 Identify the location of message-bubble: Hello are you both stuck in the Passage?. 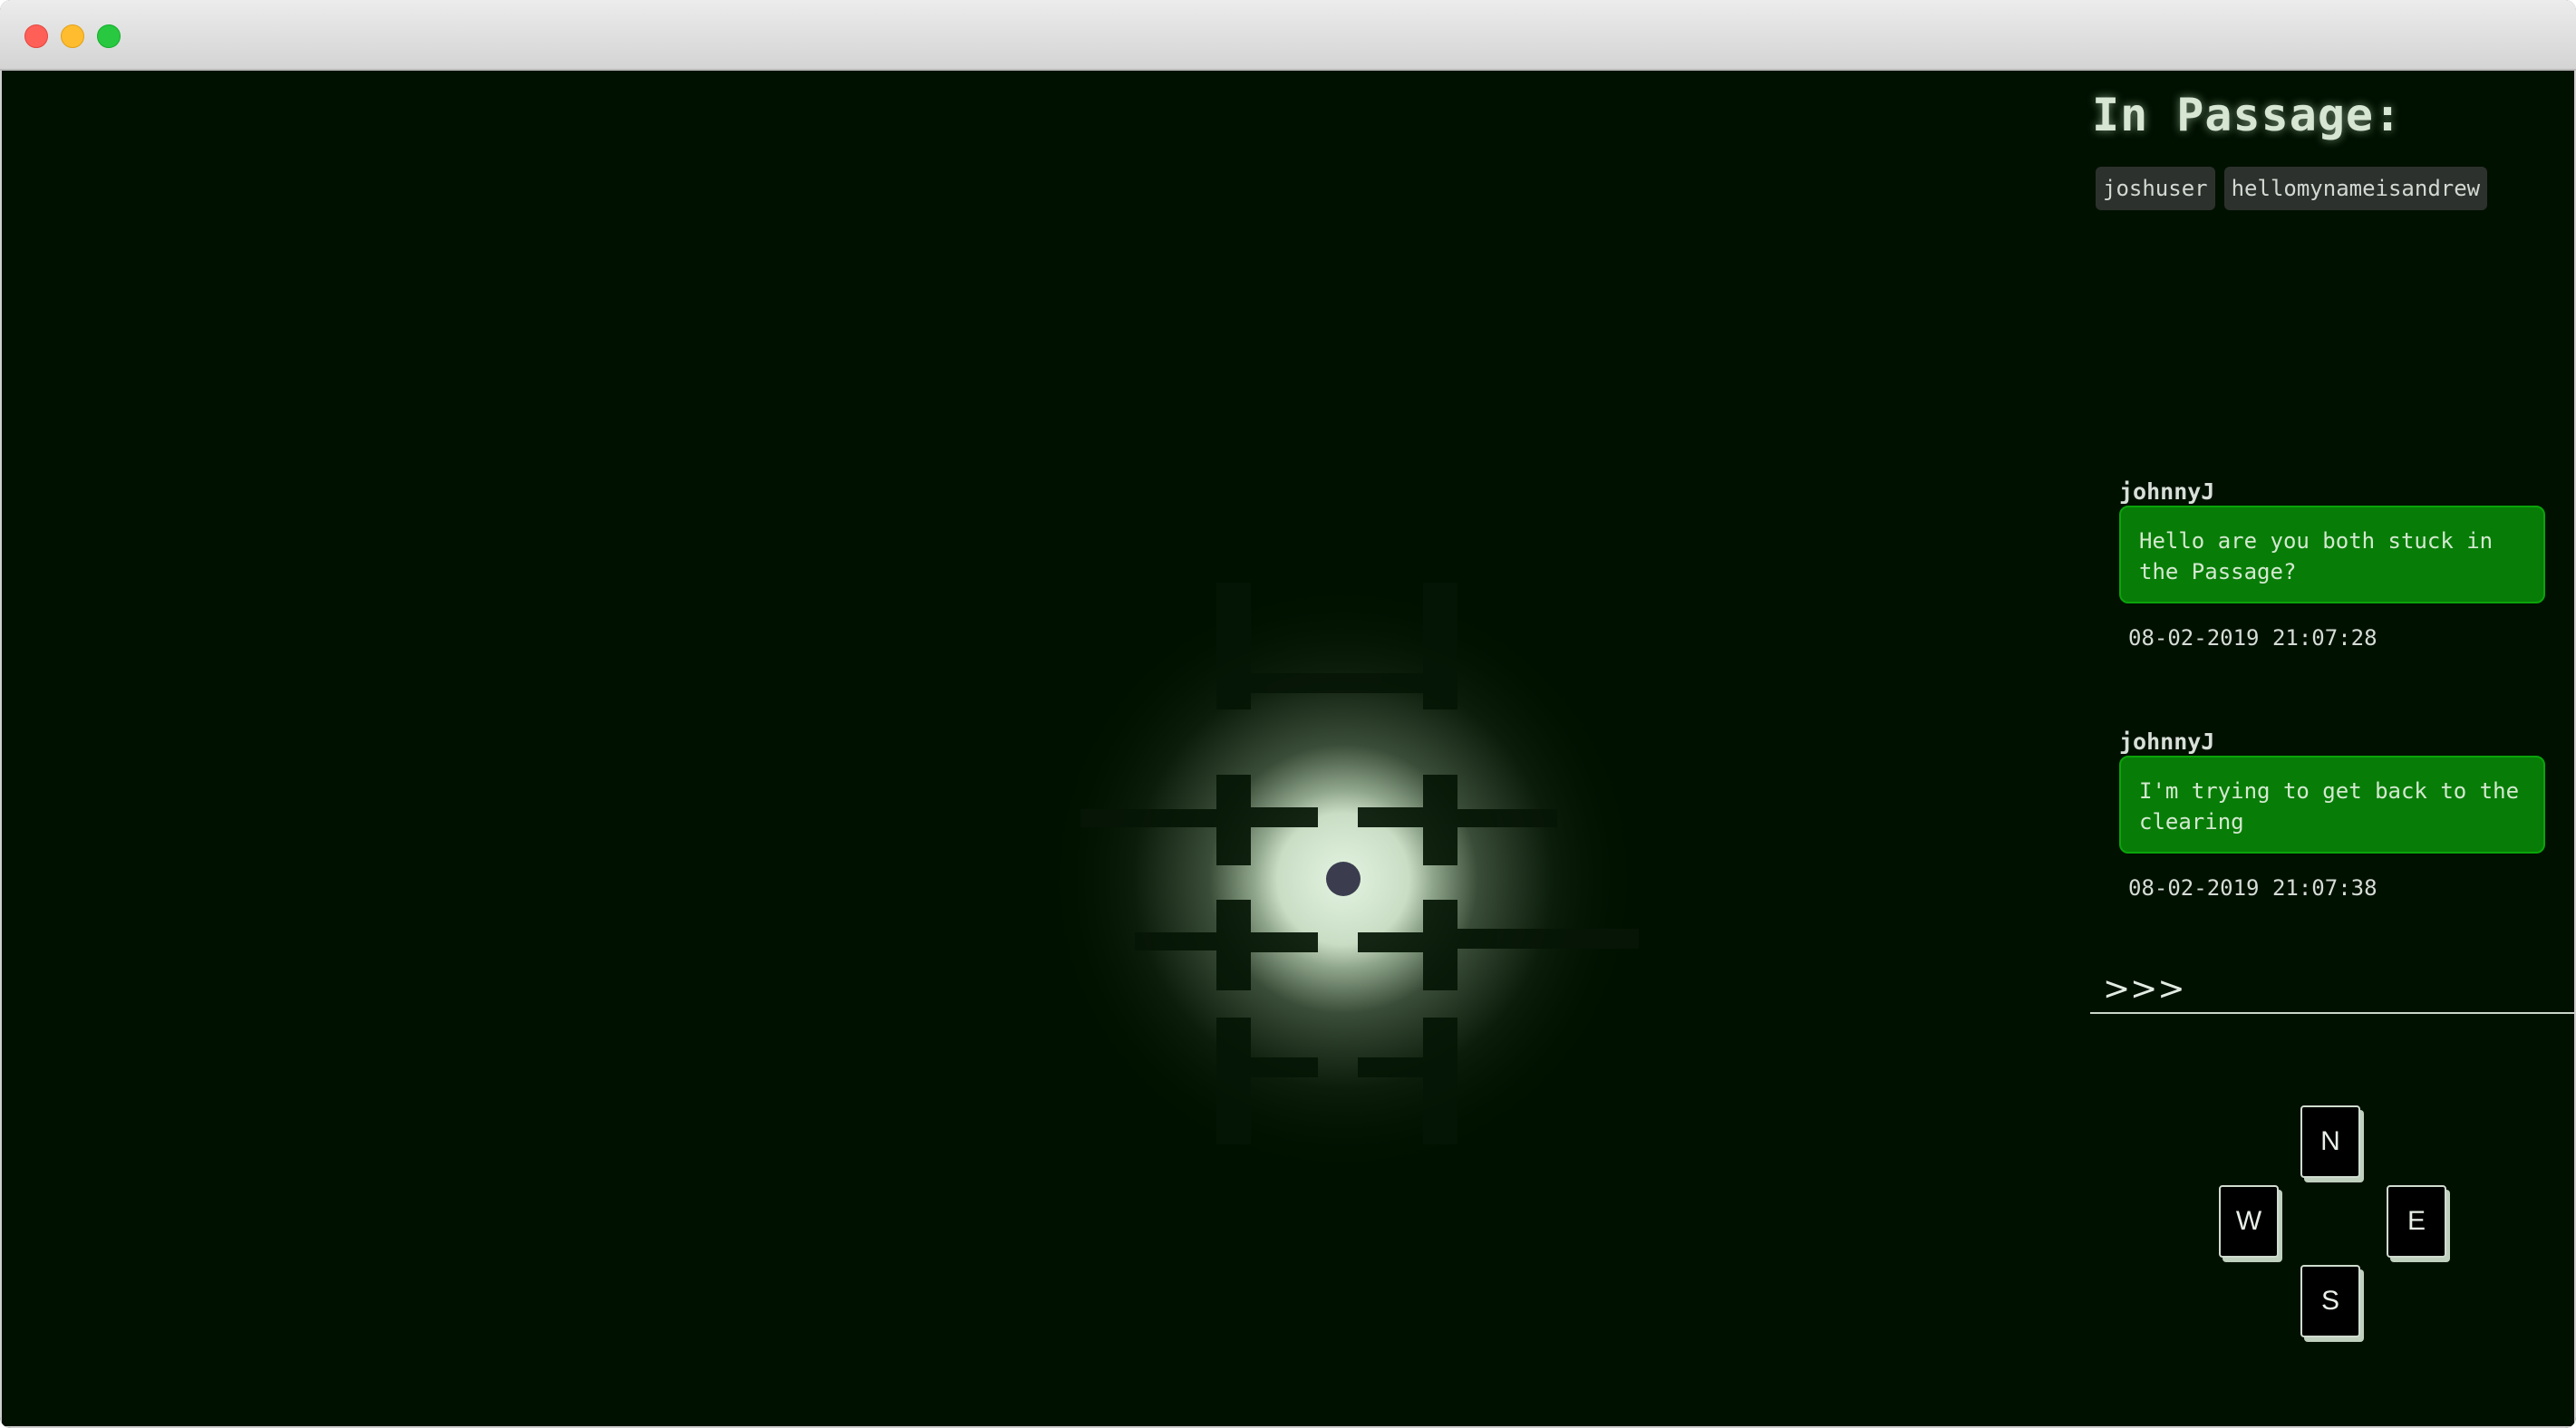
(2332, 554).